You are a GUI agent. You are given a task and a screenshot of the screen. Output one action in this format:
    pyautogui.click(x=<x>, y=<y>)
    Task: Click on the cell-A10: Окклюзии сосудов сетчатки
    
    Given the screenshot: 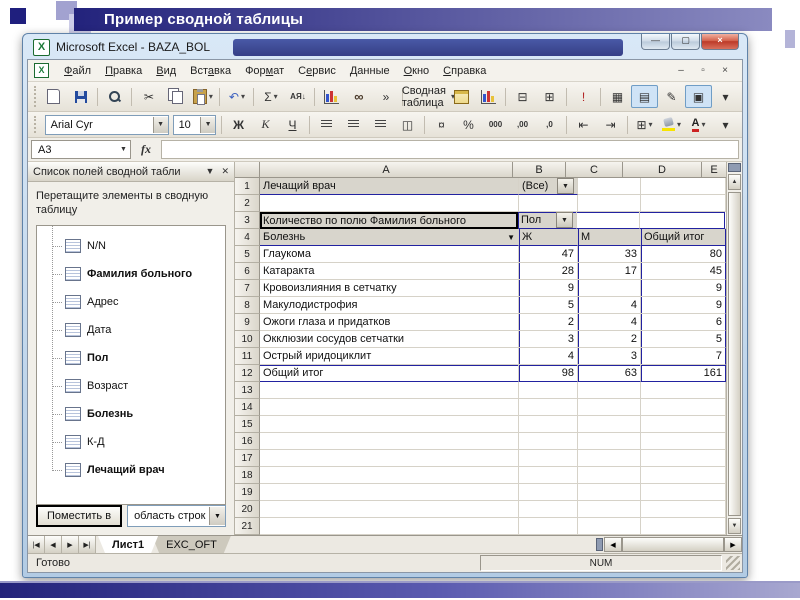 What is the action you would take?
    pyautogui.click(x=389, y=339)
    